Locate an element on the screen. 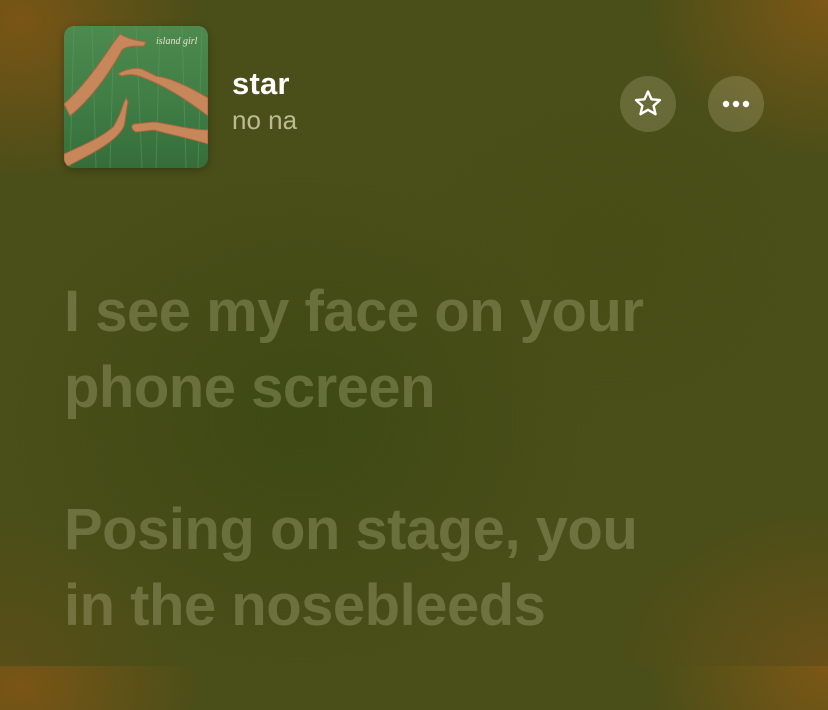  more-options-button is located at coordinates (736, 104).